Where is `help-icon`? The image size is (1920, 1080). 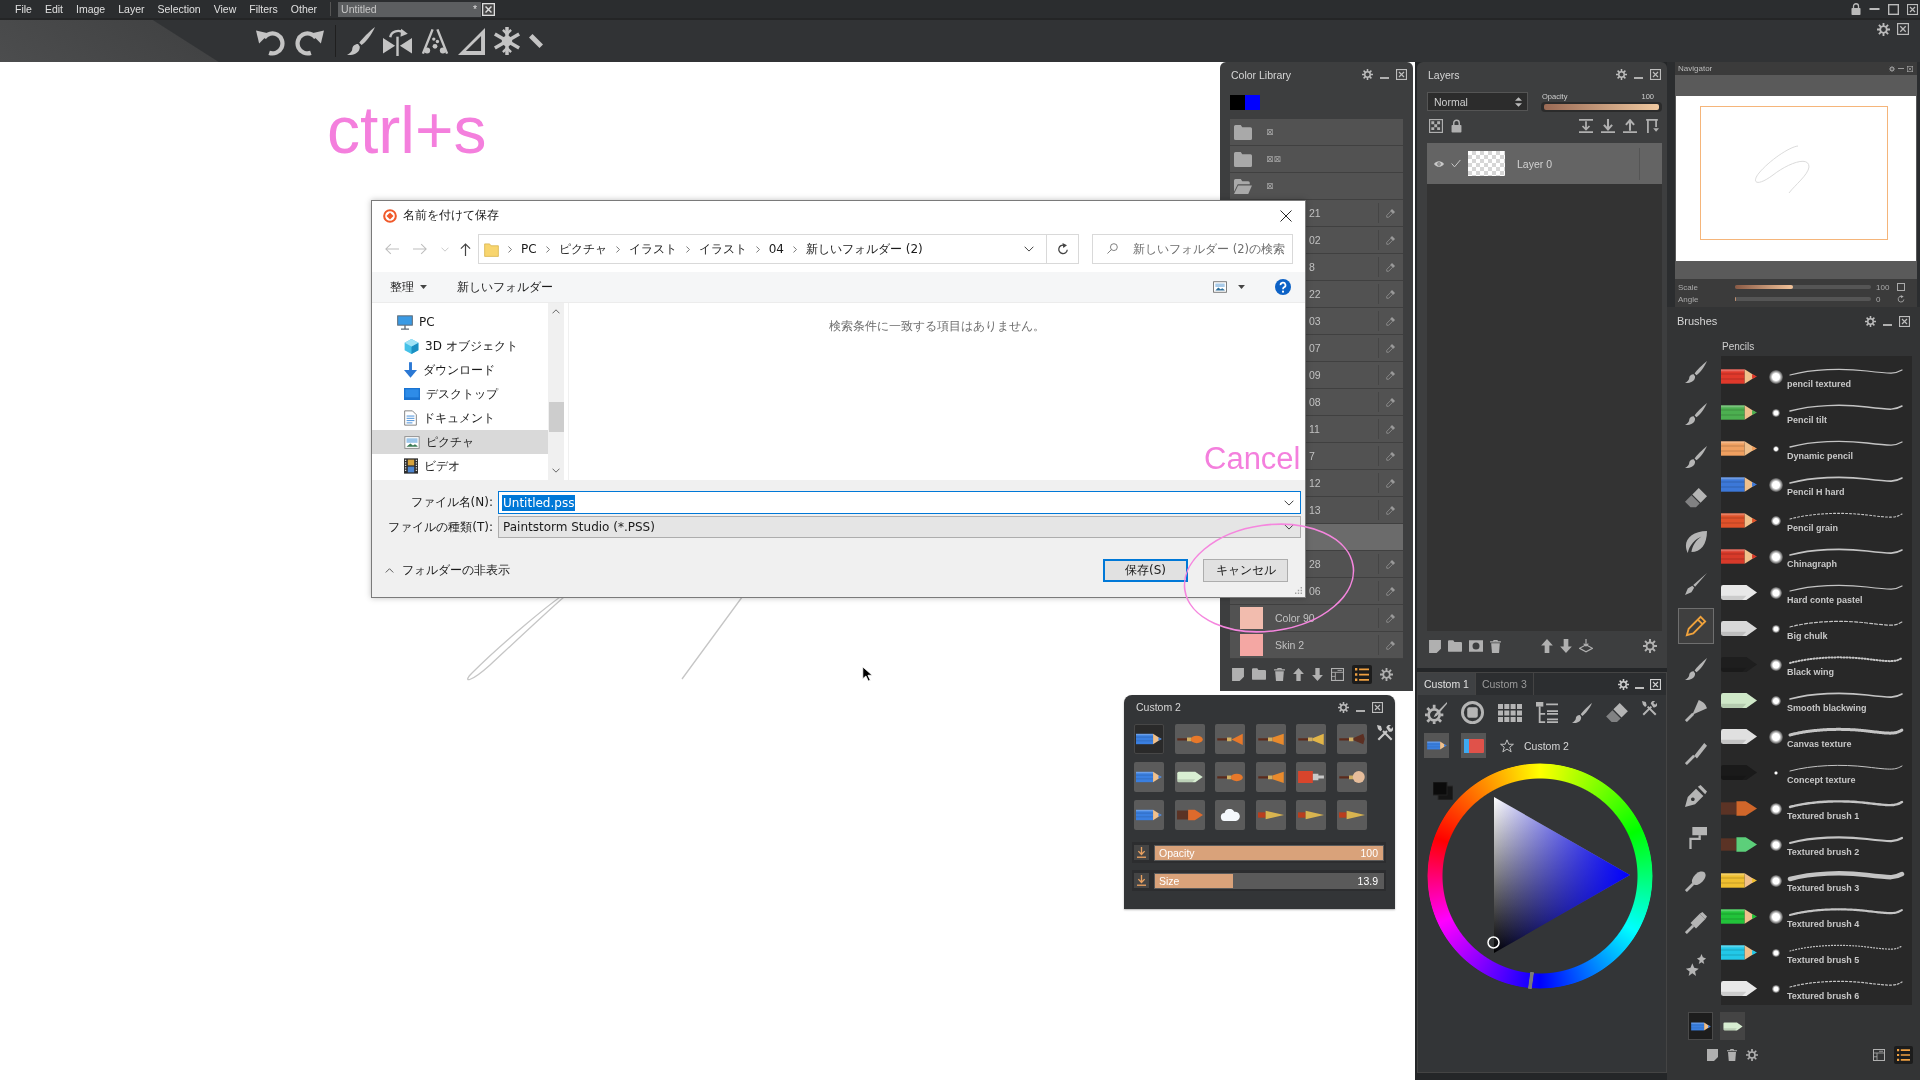 help-icon is located at coordinates (1283, 287).